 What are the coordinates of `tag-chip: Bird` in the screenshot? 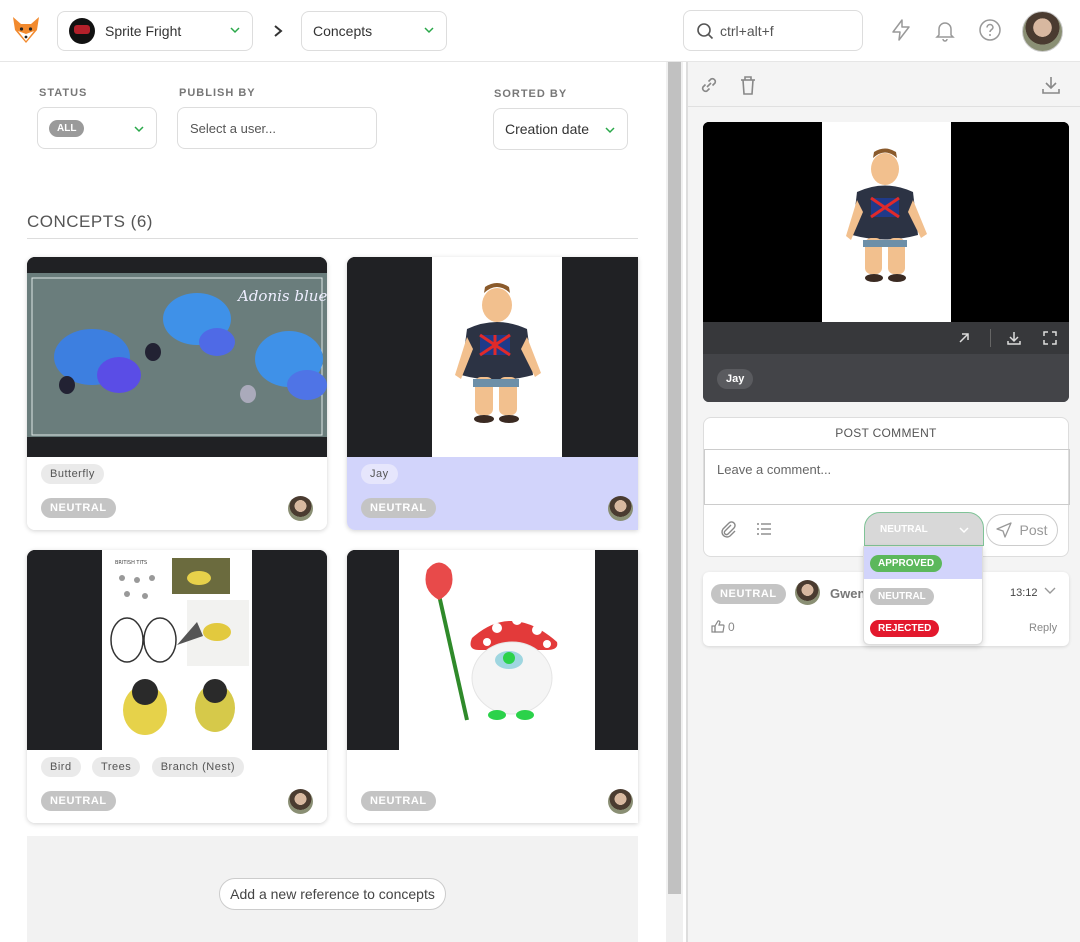 It's located at (61, 767).